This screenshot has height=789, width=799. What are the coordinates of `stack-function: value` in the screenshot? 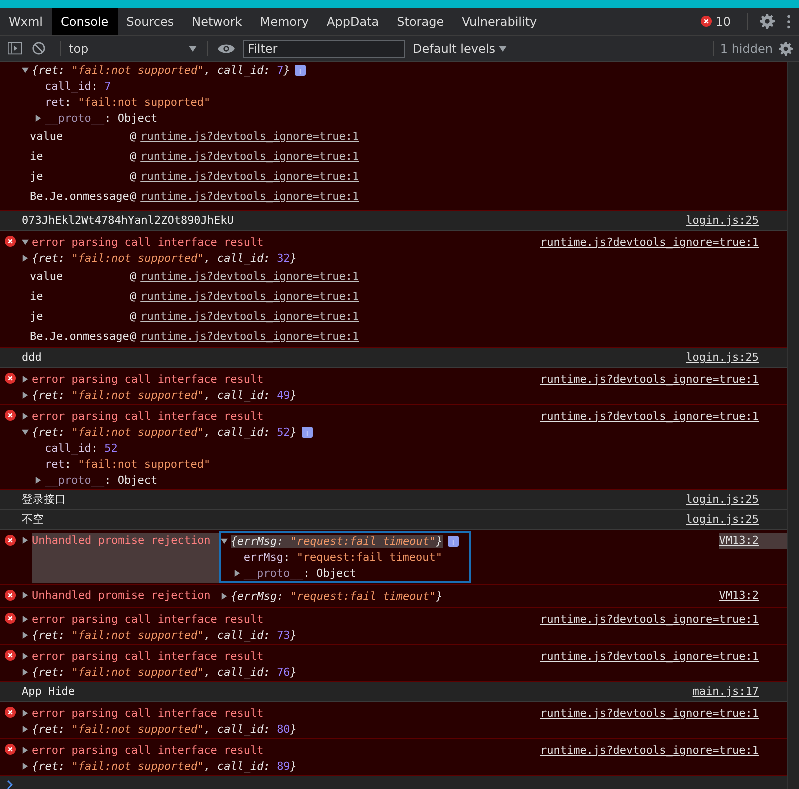 It's located at (47, 276).